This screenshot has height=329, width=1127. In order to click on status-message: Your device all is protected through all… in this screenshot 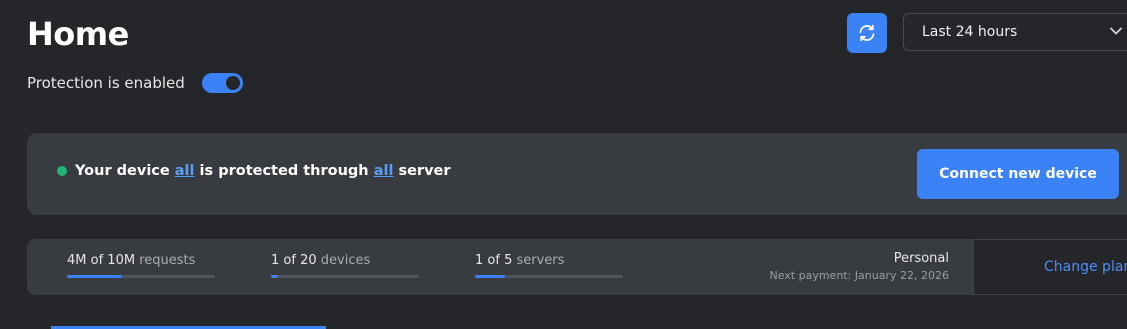, I will do `click(254, 171)`.